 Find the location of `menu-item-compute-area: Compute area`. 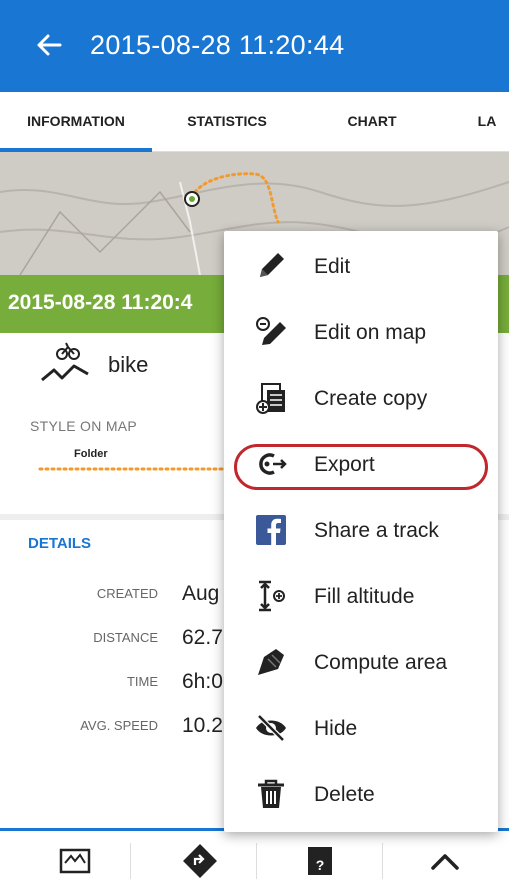

menu-item-compute-area: Compute area is located at coordinates (361, 662).